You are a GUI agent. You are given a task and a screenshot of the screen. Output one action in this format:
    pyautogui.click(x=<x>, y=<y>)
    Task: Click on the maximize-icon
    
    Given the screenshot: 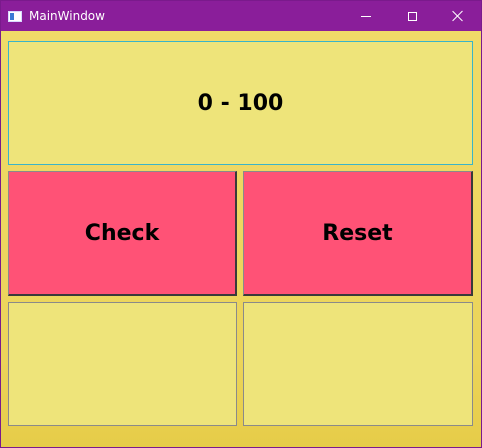 What is the action you would take?
    pyautogui.click(x=412, y=16)
    